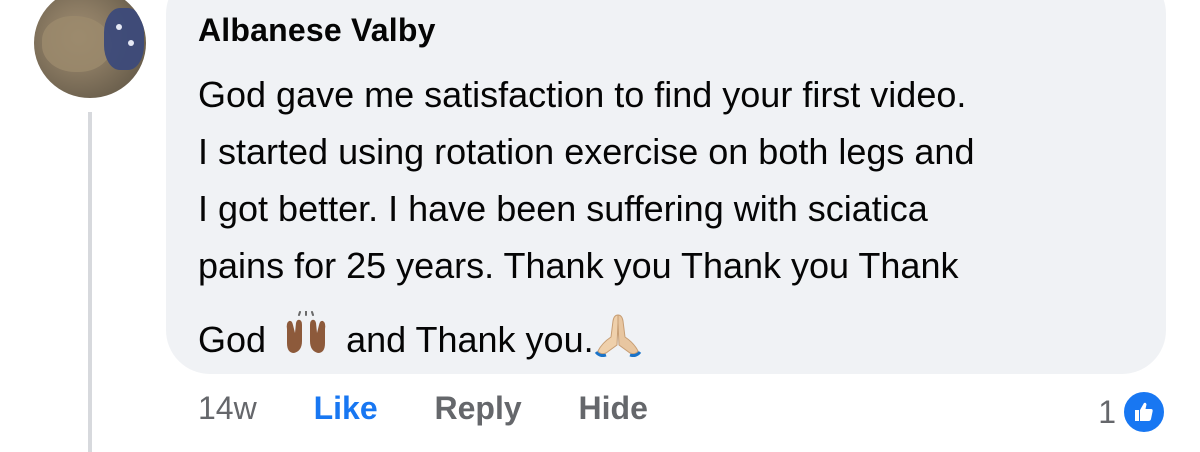 Image resolution: width=1200 pixels, height=452 pixels. What do you see at coordinates (306, 341) in the screenshot?
I see `raising-hands-icon` at bounding box center [306, 341].